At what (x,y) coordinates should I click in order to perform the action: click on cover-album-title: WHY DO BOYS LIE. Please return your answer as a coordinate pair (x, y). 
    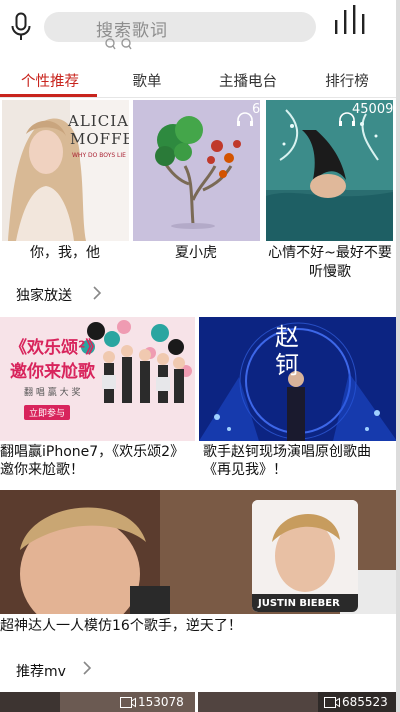
    Looking at the image, I should click on (99, 155).